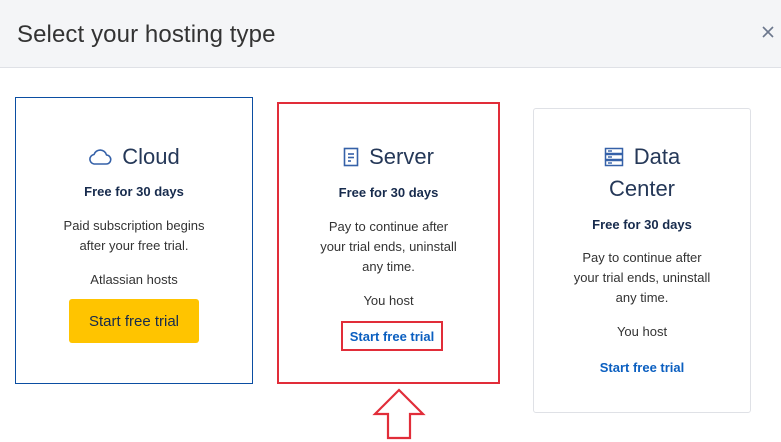 Image resolution: width=781 pixels, height=442 pixels. Describe the element at coordinates (134, 245) in the screenshot. I see `card-description-line: after your free trial.` at that location.